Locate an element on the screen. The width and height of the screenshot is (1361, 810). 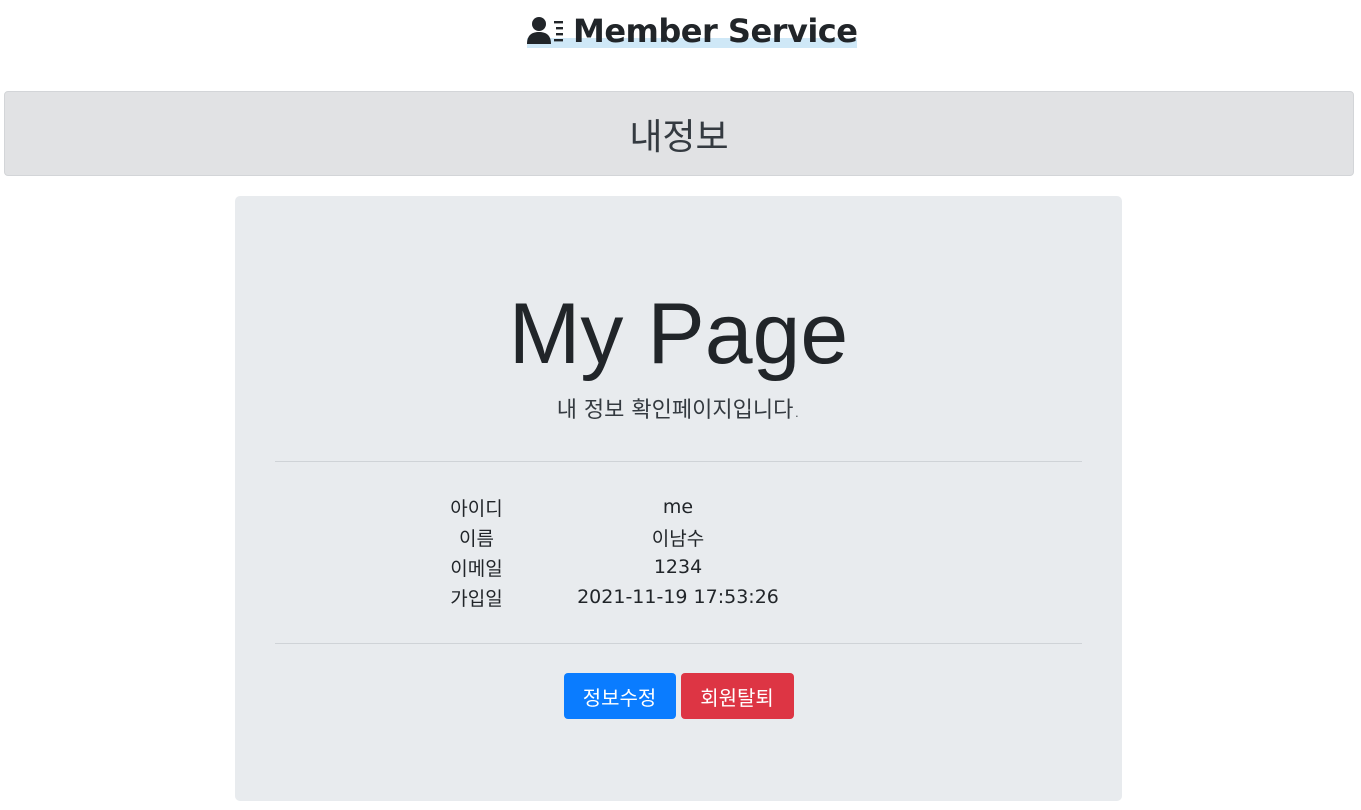
page-title: 내정보 is located at coordinates (679, 137).